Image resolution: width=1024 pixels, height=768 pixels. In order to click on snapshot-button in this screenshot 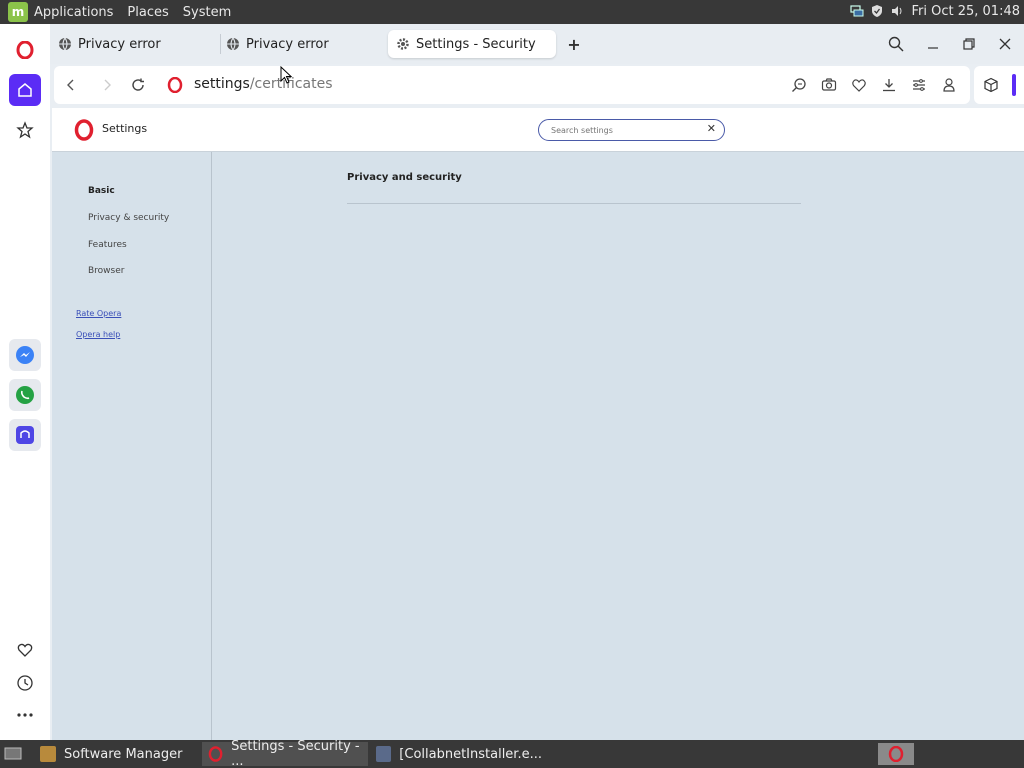, I will do `click(829, 85)`.